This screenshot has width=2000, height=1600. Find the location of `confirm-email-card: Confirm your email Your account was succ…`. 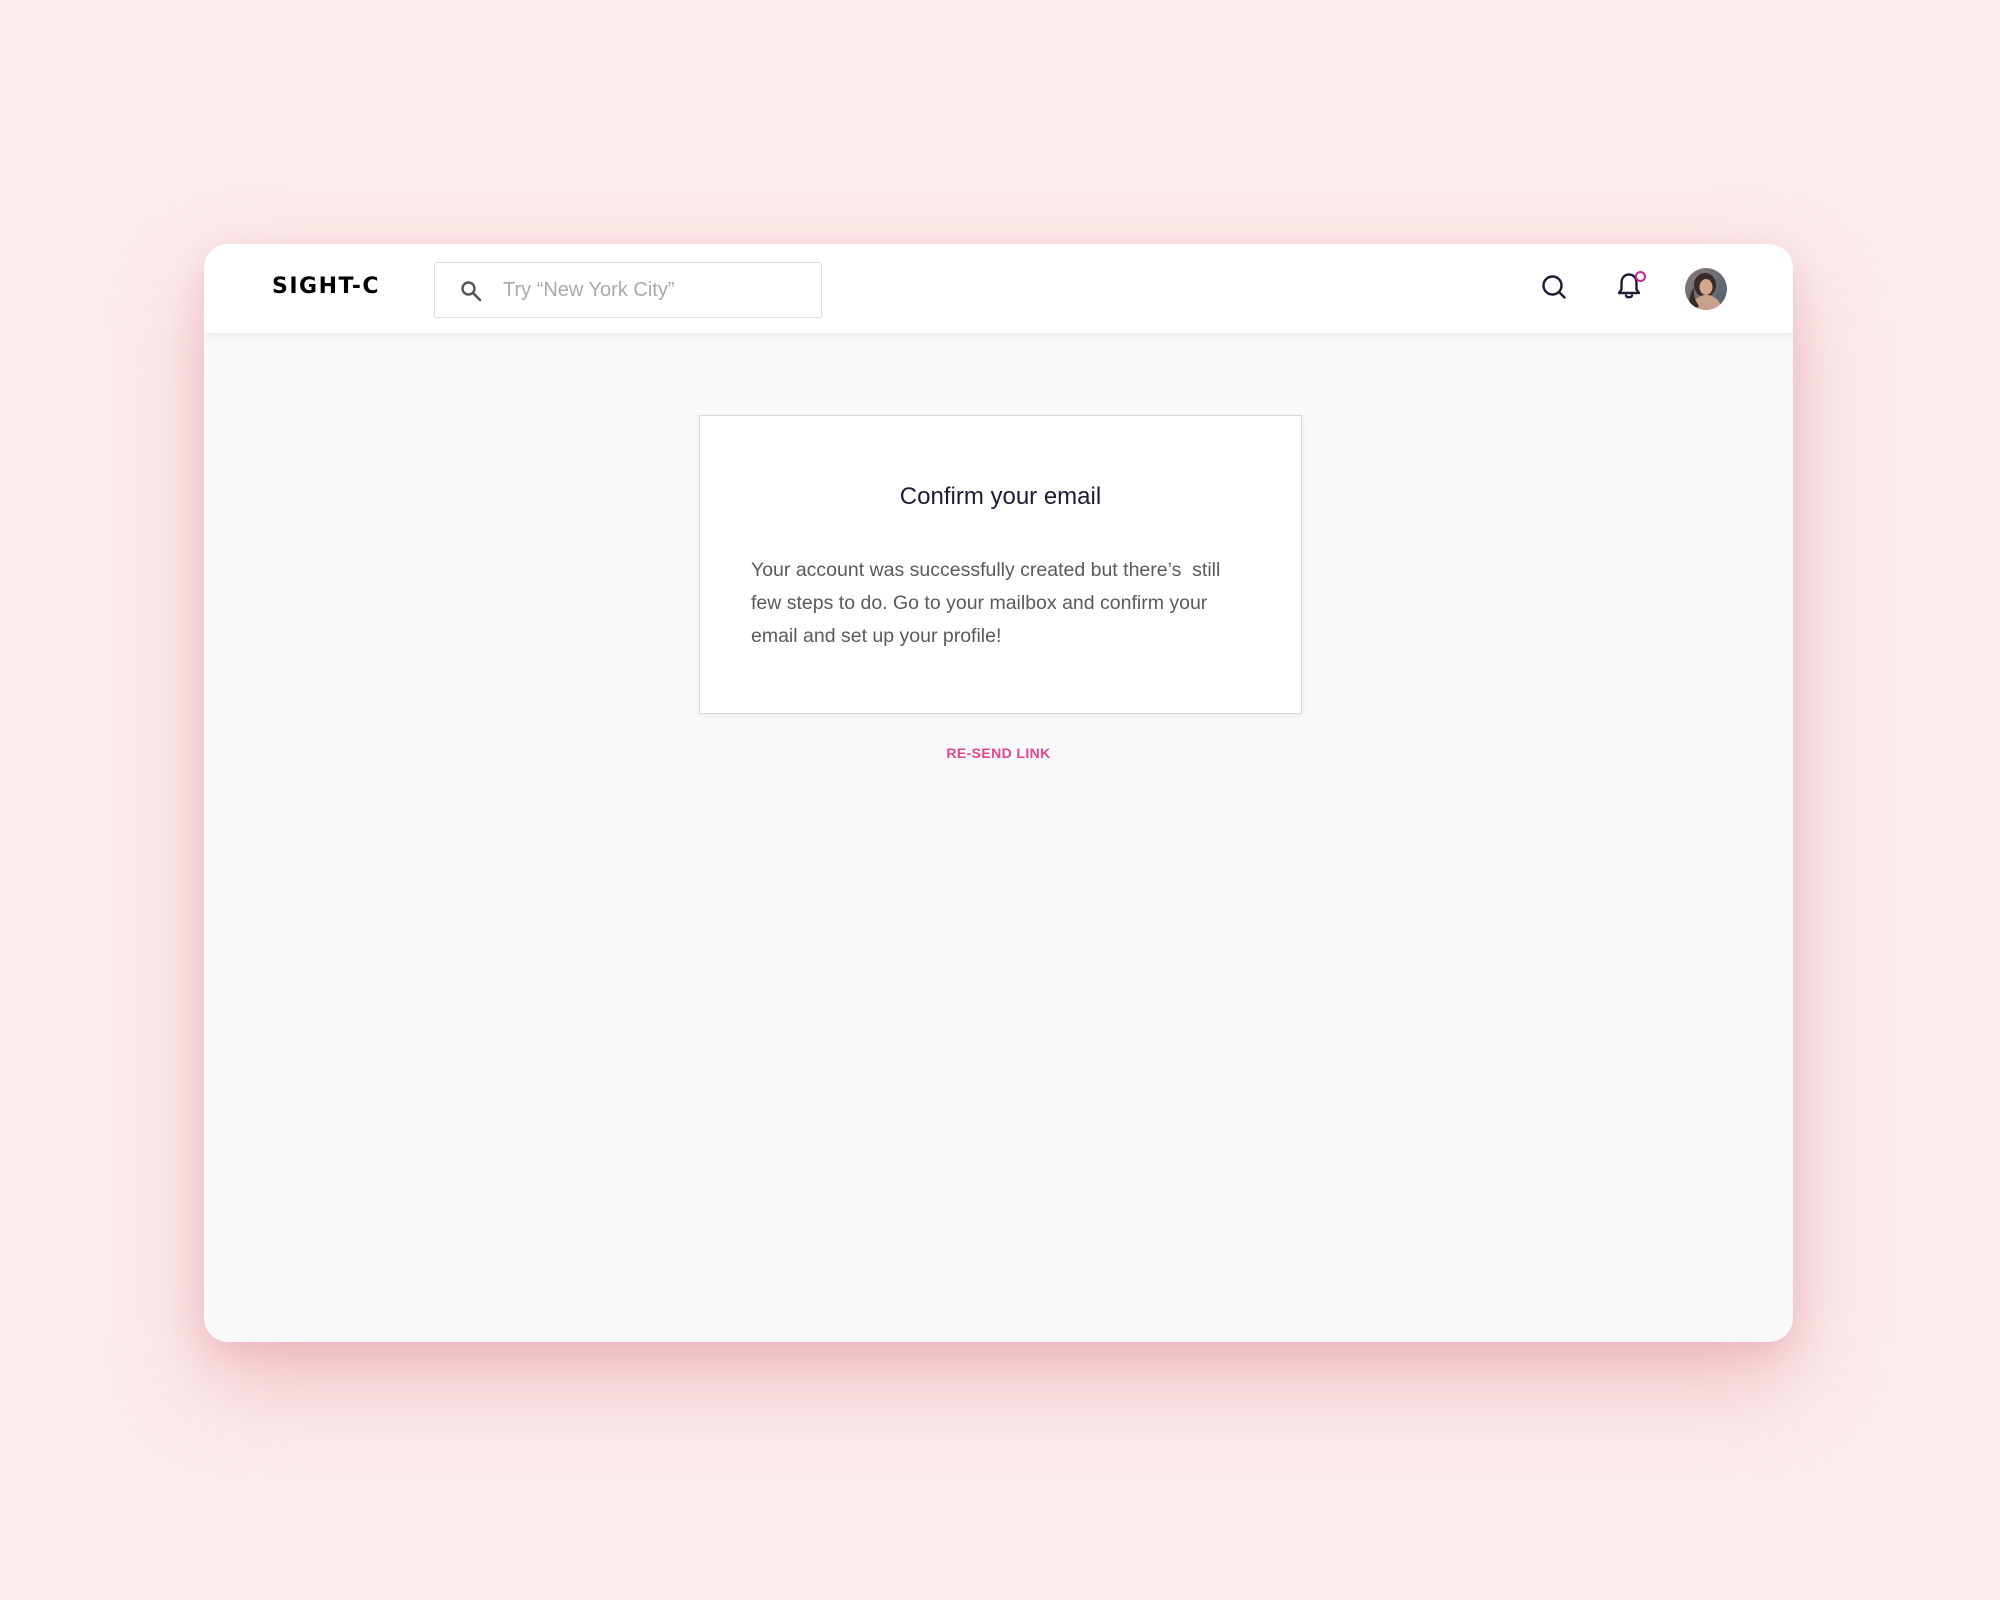

confirm-email-card: Confirm your email Your account was succ… is located at coordinates (1000, 564).